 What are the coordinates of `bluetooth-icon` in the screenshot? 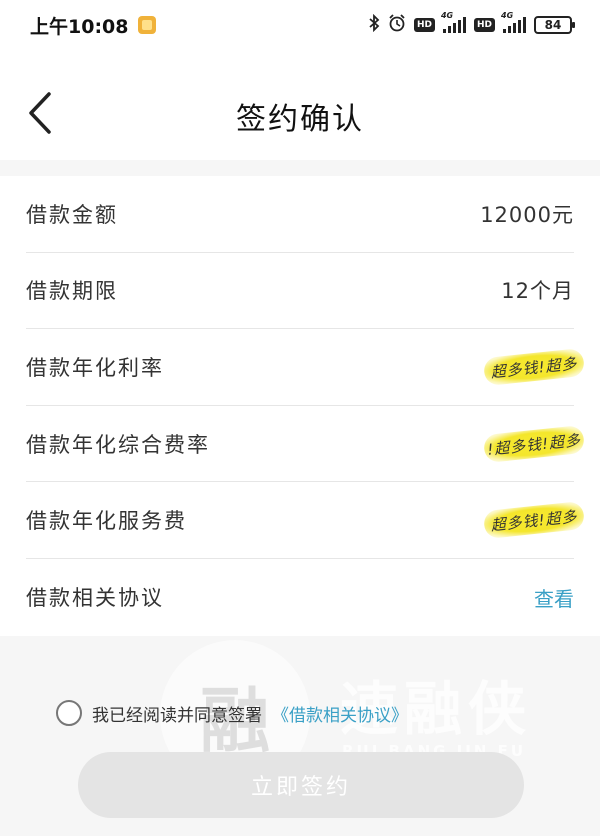 It's located at (374, 24).